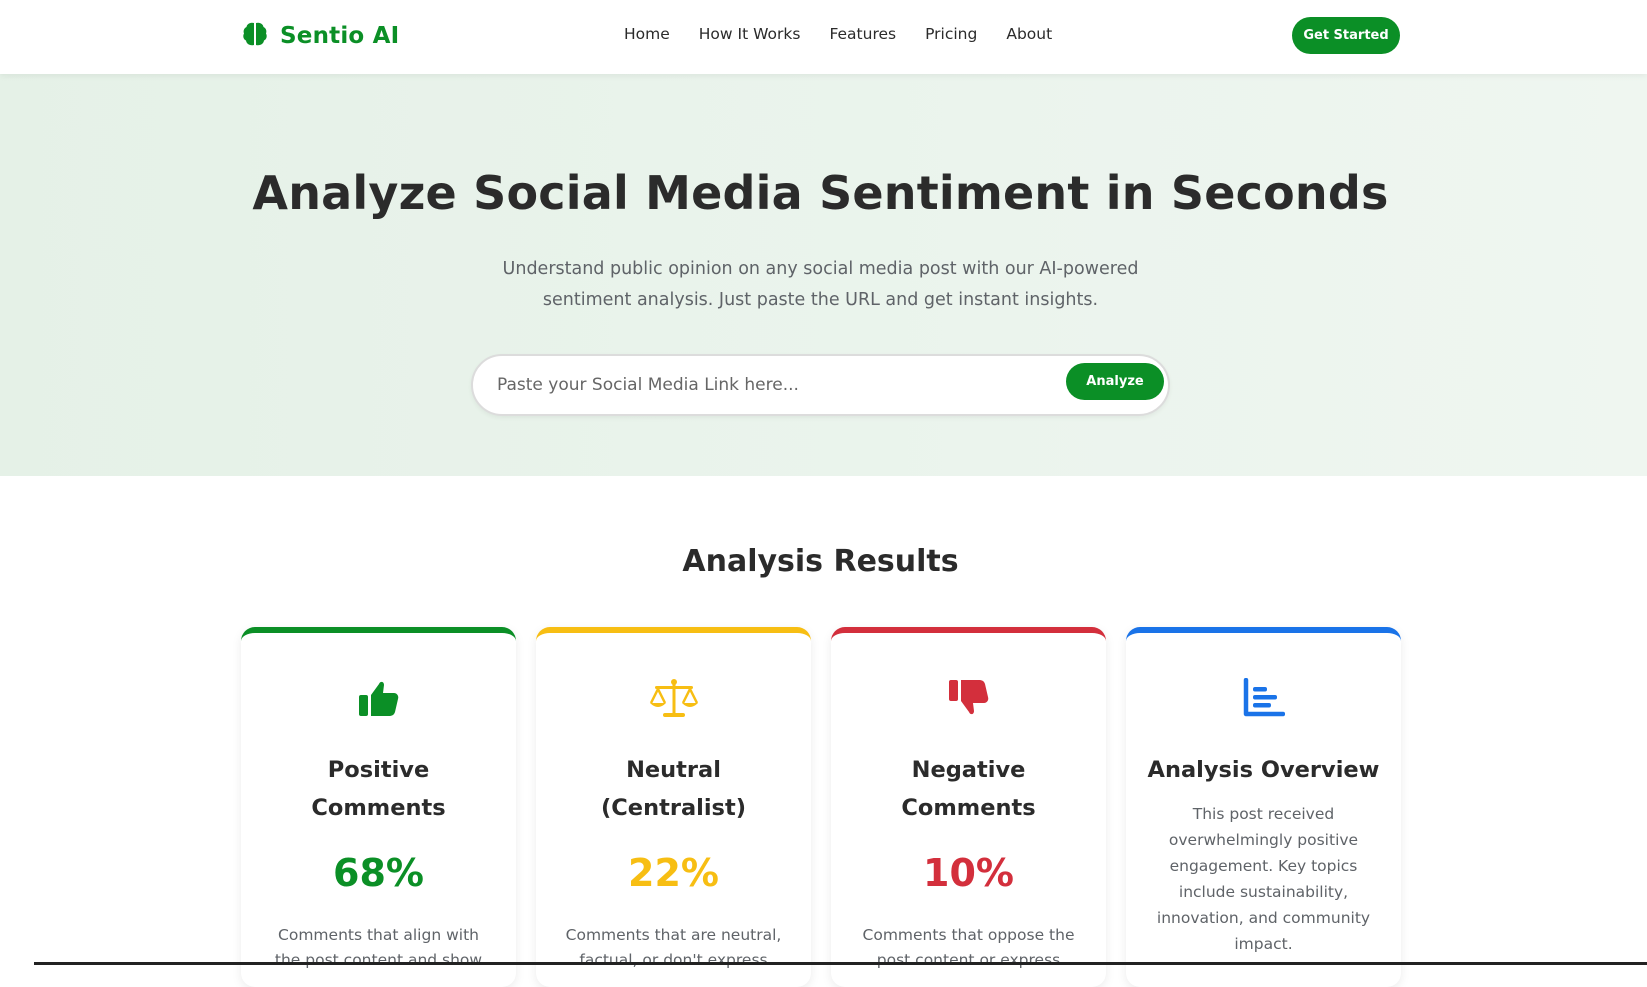 The height and width of the screenshot is (987, 1647). Describe the element at coordinates (862, 34) in the screenshot. I see `nav-link-features: Features` at that location.